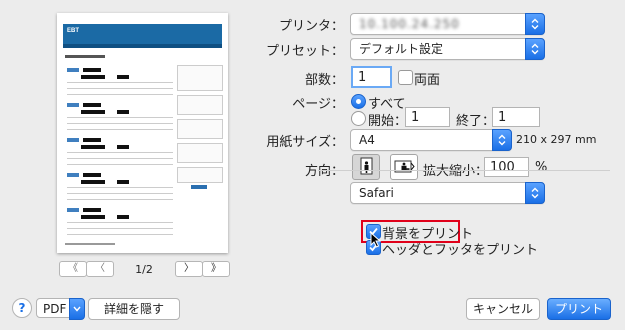  What do you see at coordinates (318, 104) in the screenshot?
I see `pages-label: ページ：` at bounding box center [318, 104].